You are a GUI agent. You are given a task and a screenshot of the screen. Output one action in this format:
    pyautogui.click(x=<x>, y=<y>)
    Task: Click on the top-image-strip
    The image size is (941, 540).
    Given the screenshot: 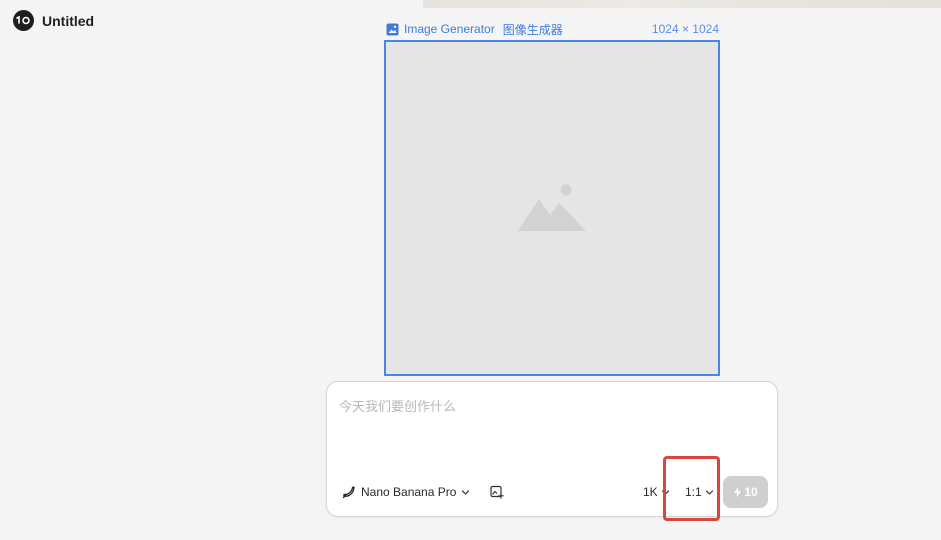 What is the action you would take?
    pyautogui.click(x=682, y=4)
    